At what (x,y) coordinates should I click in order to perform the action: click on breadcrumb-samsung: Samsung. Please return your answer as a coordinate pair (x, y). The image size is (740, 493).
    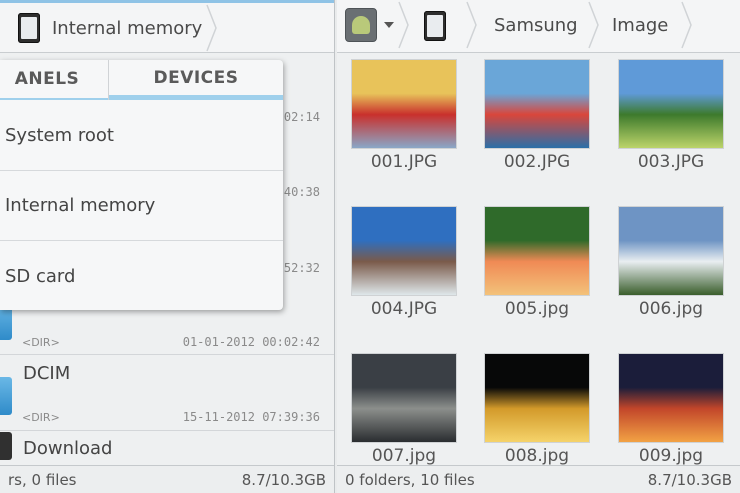
    Looking at the image, I should click on (536, 25).